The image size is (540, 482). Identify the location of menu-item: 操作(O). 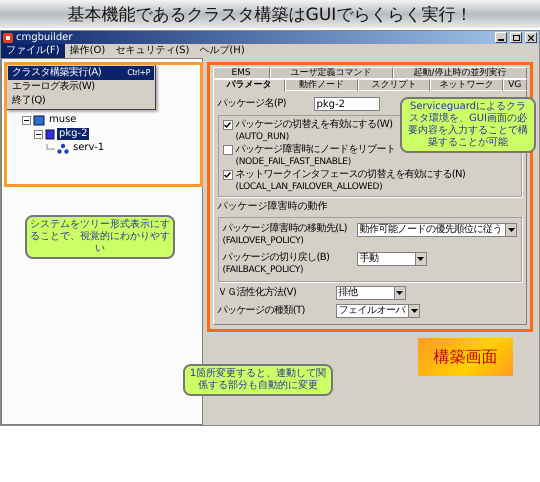
(87, 51).